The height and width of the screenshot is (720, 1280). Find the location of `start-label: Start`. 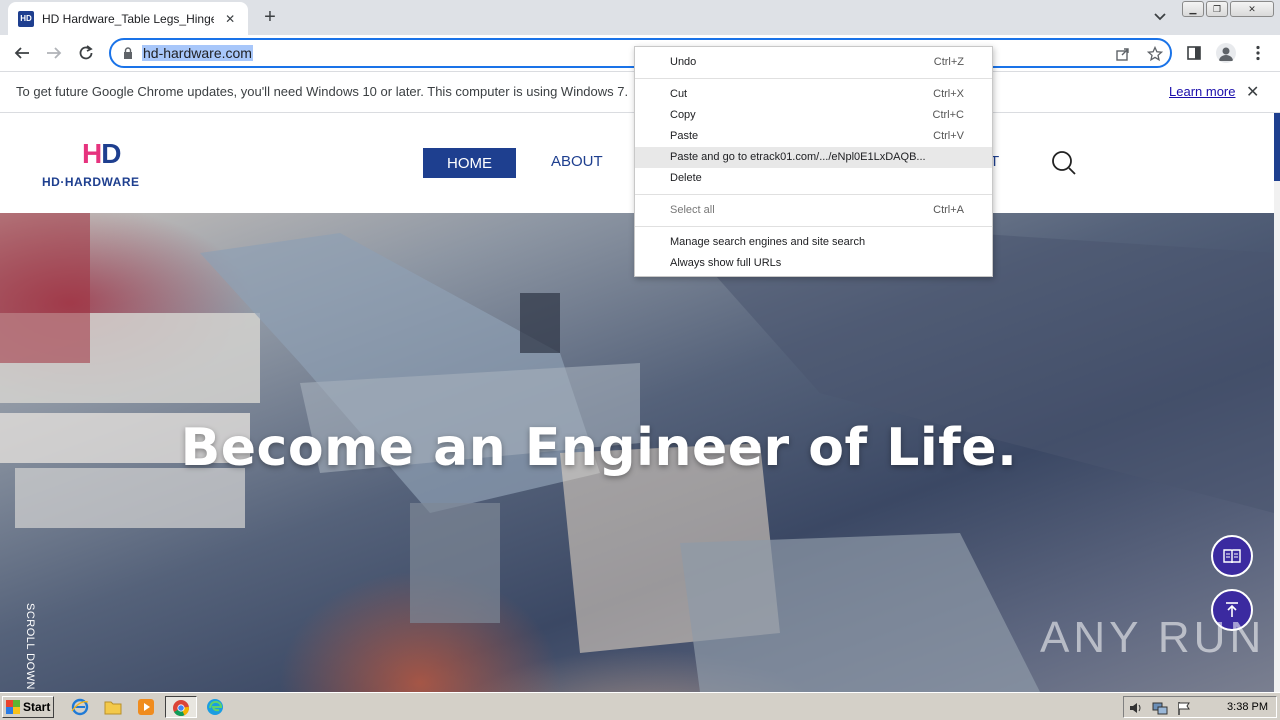

start-label: Start is located at coordinates (37, 707).